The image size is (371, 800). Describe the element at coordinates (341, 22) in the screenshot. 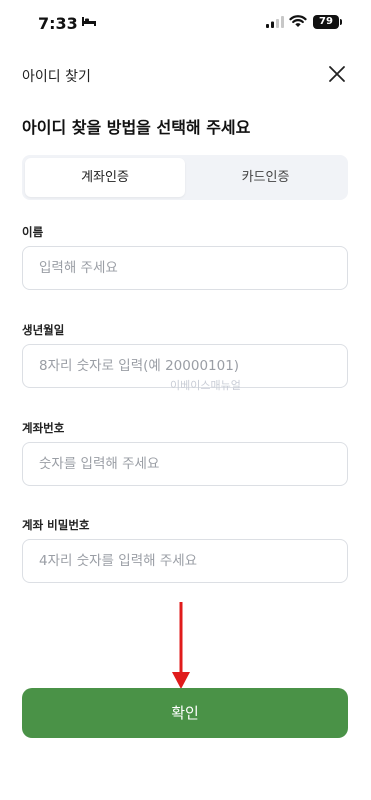

I see `battery-icon` at that location.